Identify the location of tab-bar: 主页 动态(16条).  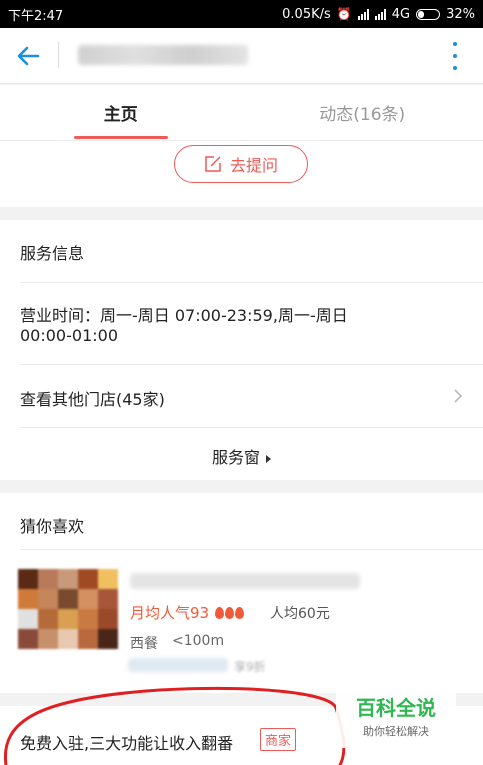
(241, 113).